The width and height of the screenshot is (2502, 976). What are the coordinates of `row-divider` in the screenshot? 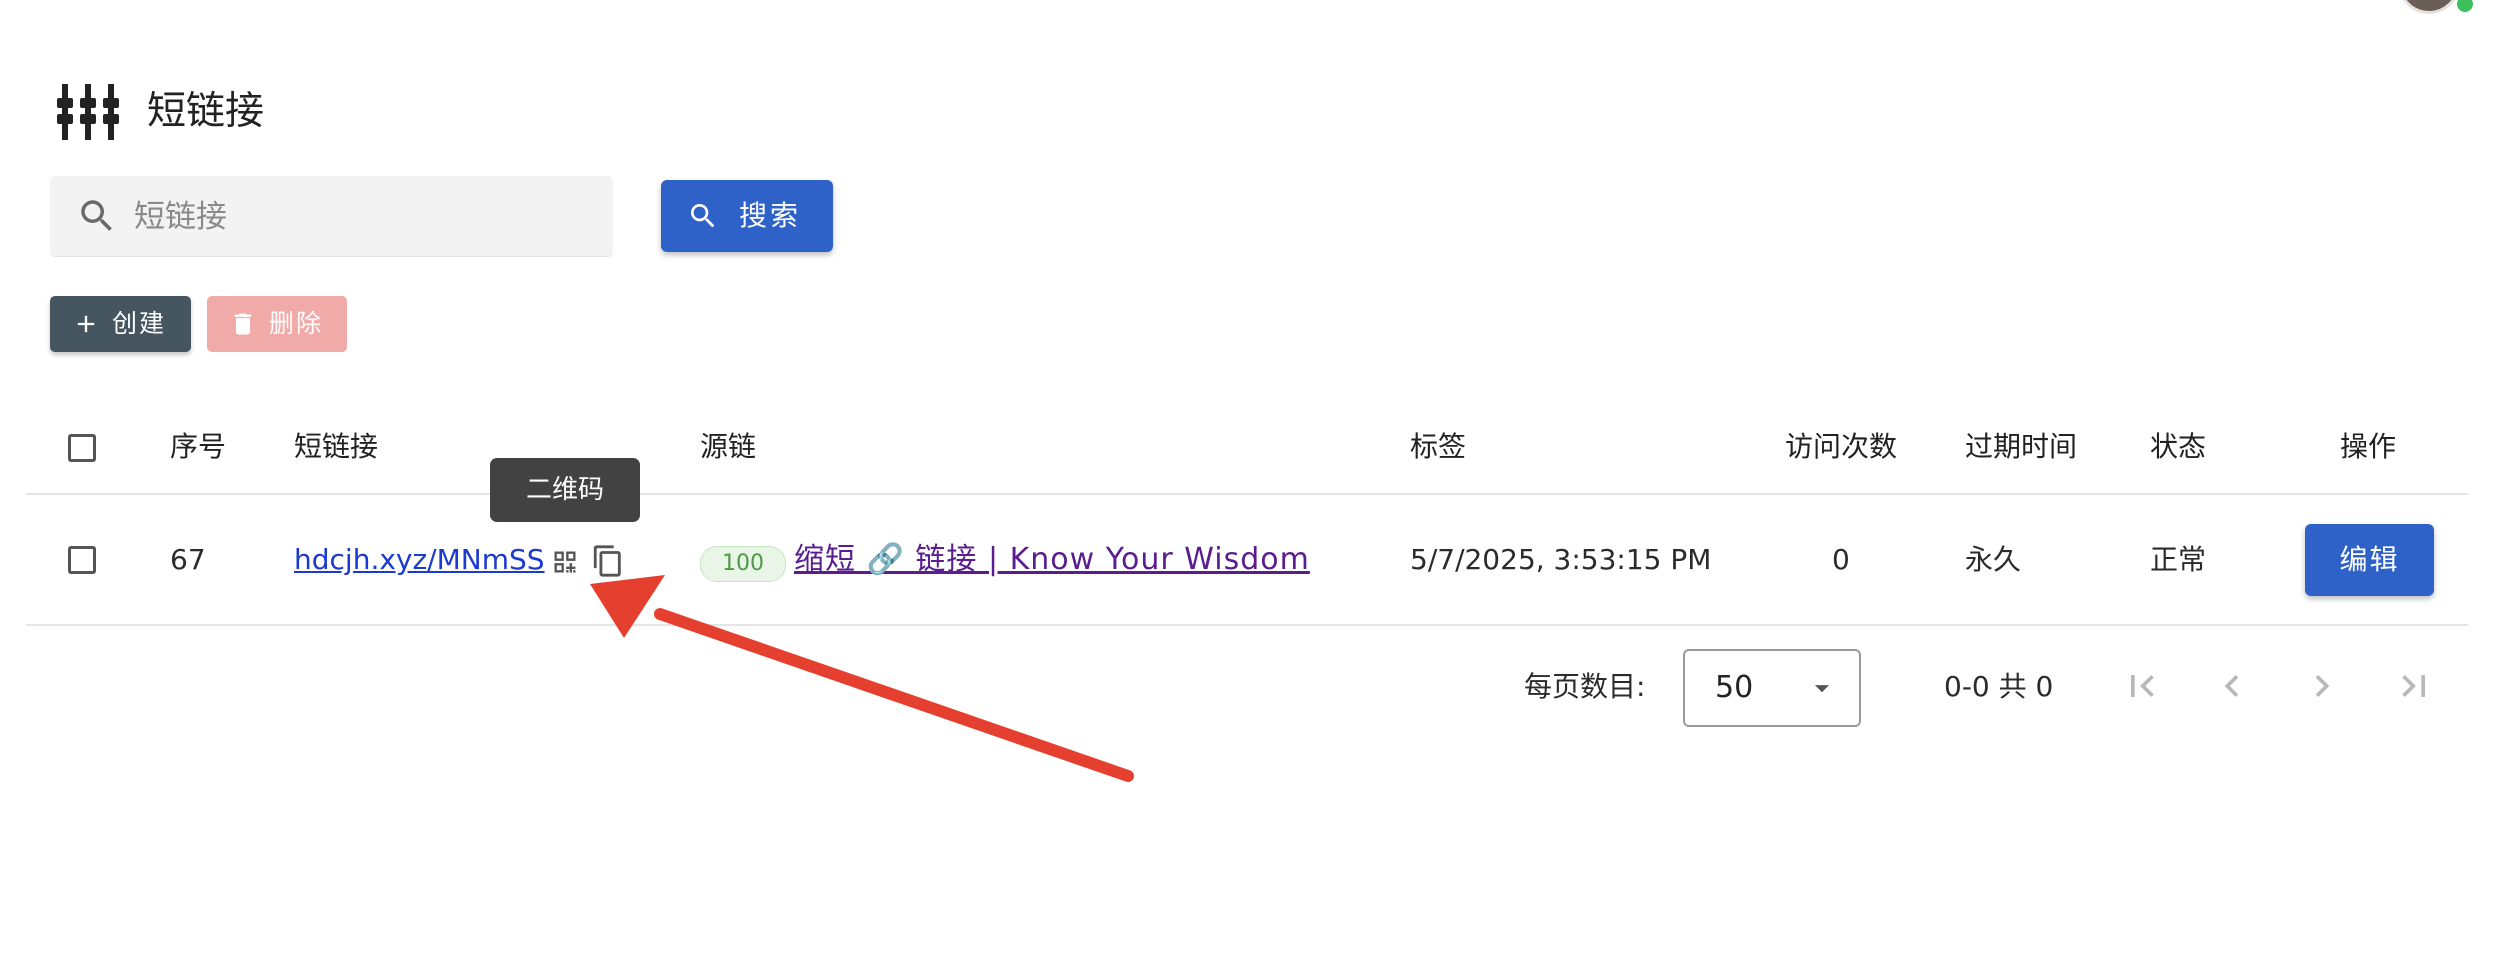 It's located at (1247, 625).